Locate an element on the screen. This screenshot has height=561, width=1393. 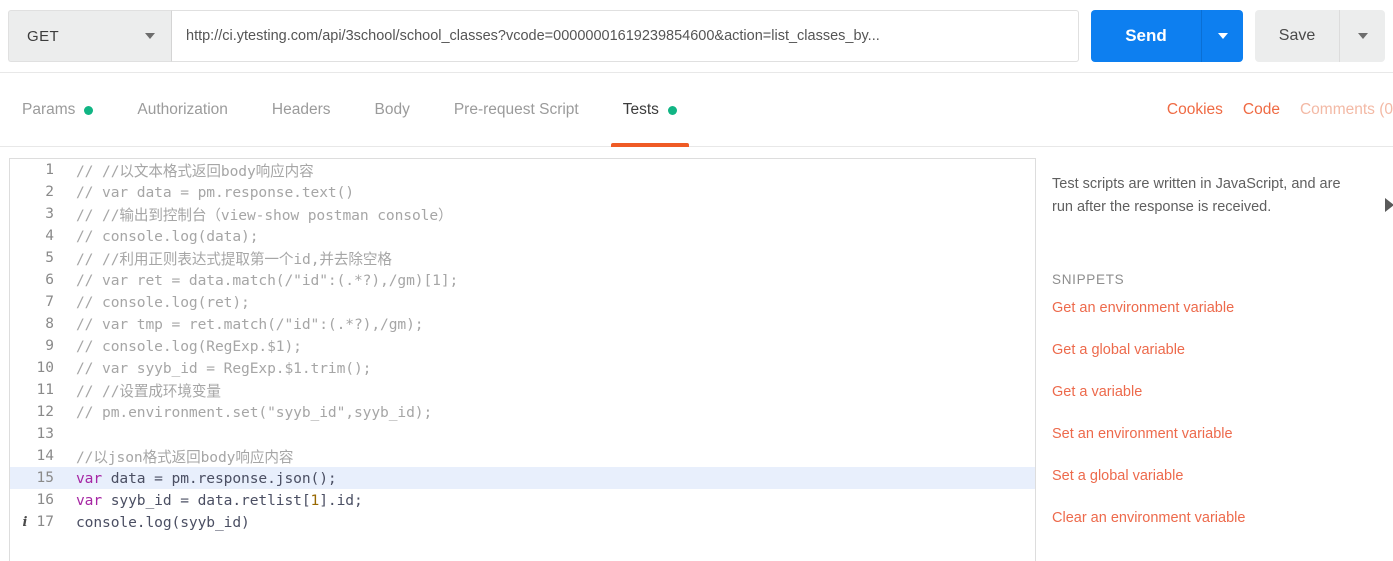
code-line: 5 // //利用正则表达式提取第一个id,并去除空格 is located at coordinates (522, 258).